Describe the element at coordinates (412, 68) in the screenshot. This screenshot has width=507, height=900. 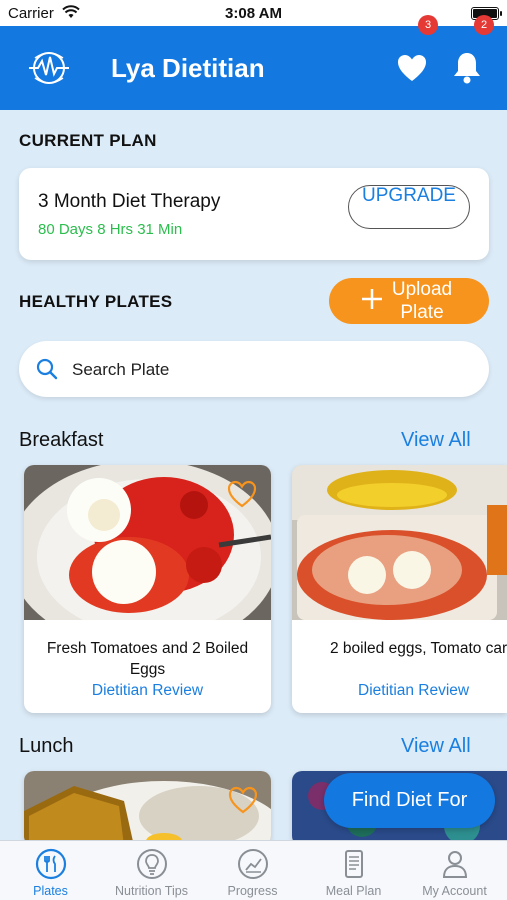
I see `favorites-heart-icon` at that location.